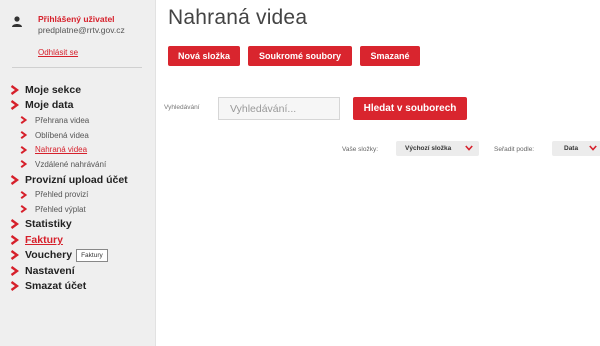  What do you see at coordinates (92, 255) in the screenshot?
I see `tooltip: Faktury` at bounding box center [92, 255].